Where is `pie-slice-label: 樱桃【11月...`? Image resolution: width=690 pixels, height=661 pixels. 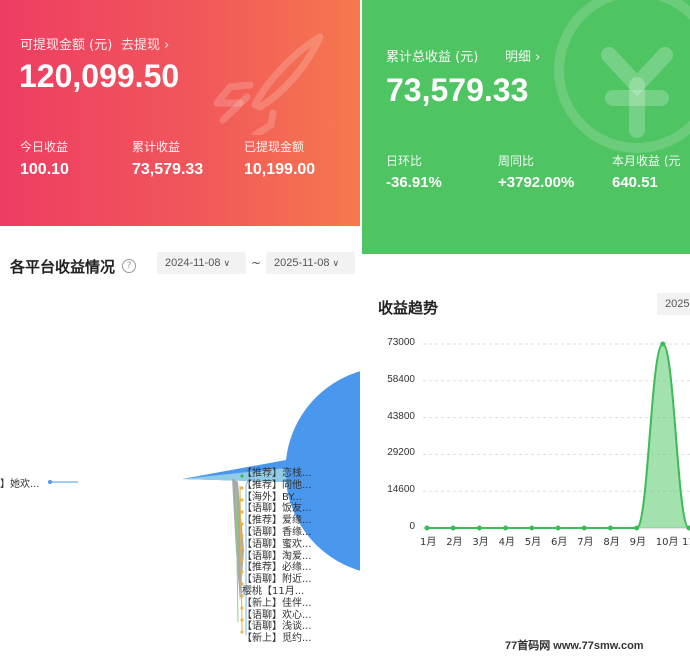 pie-slice-label: 樱桃【11月... is located at coordinates (273, 591).